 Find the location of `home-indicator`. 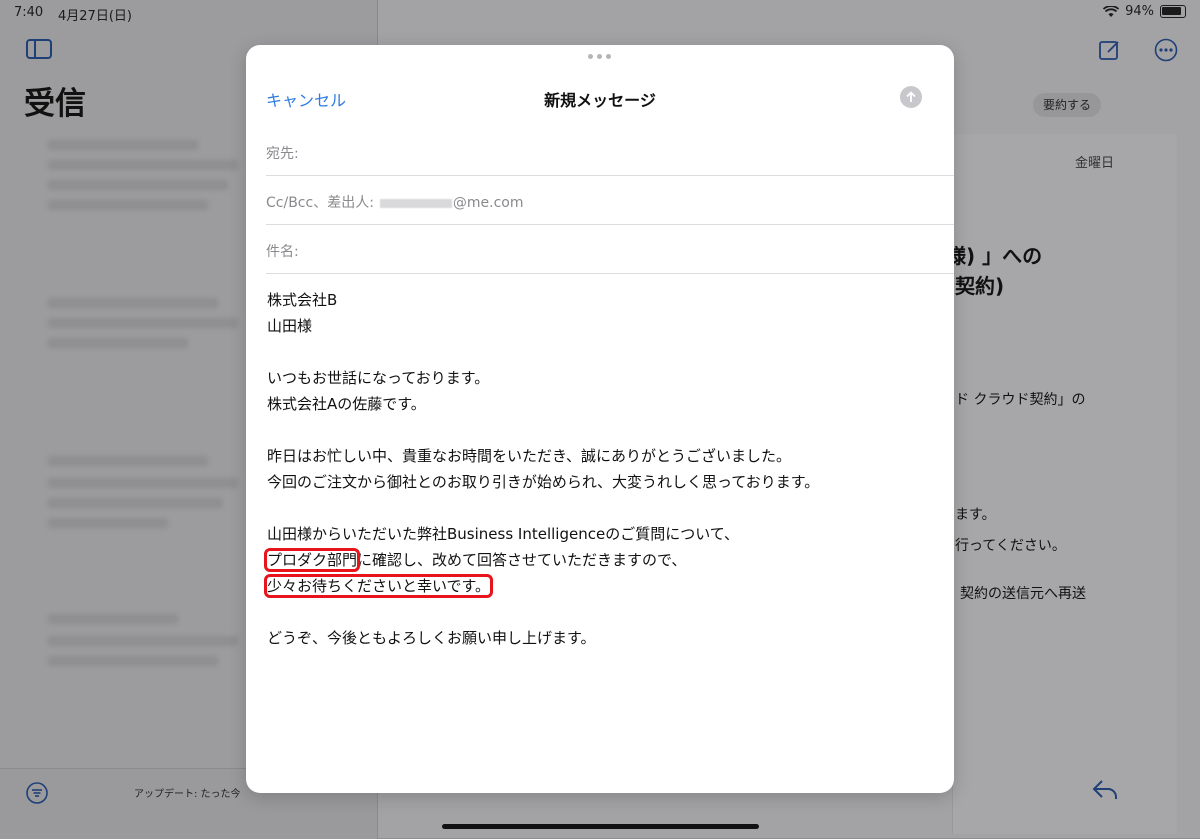

home-indicator is located at coordinates (600, 826).